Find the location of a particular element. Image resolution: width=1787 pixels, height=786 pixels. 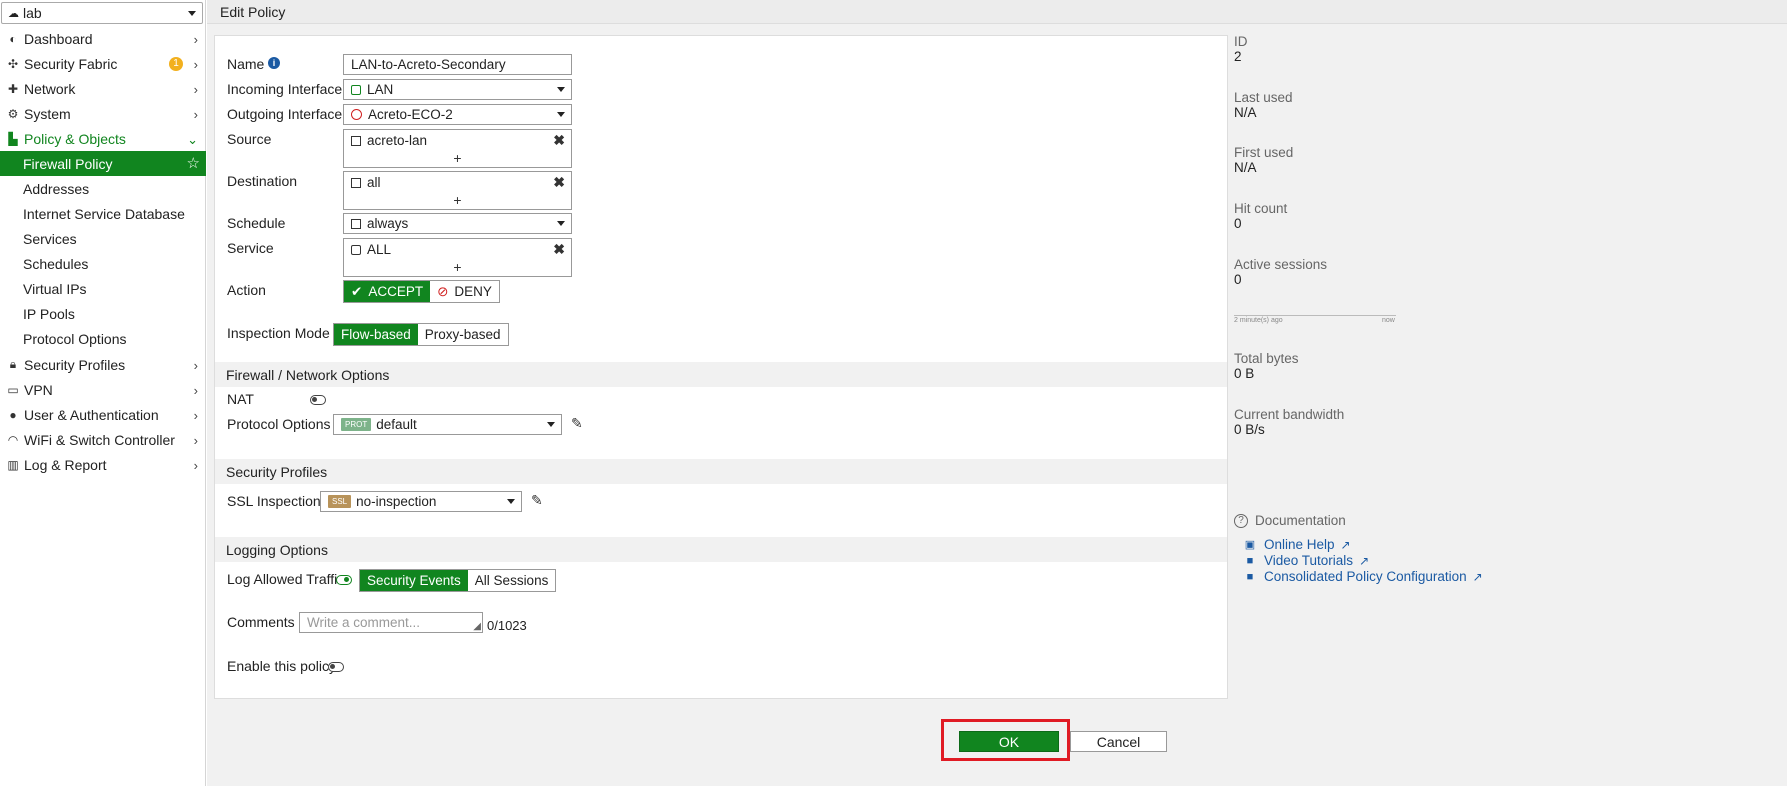

outgoing-interface-value: Acreto-ECO-2 is located at coordinates (410, 114).